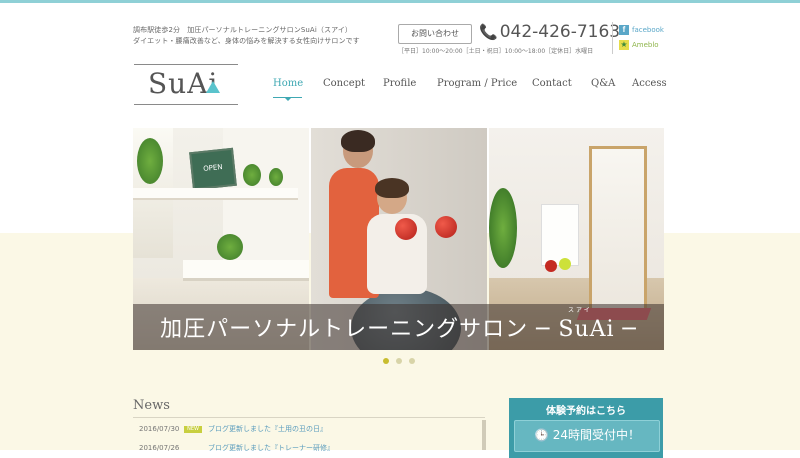 The image size is (800, 458). What do you see at coordinates (271, 448) in the screenshot?
I see `news-link: ブログ更新しました『トレーナー研修』` at bounding box center [271, 448].